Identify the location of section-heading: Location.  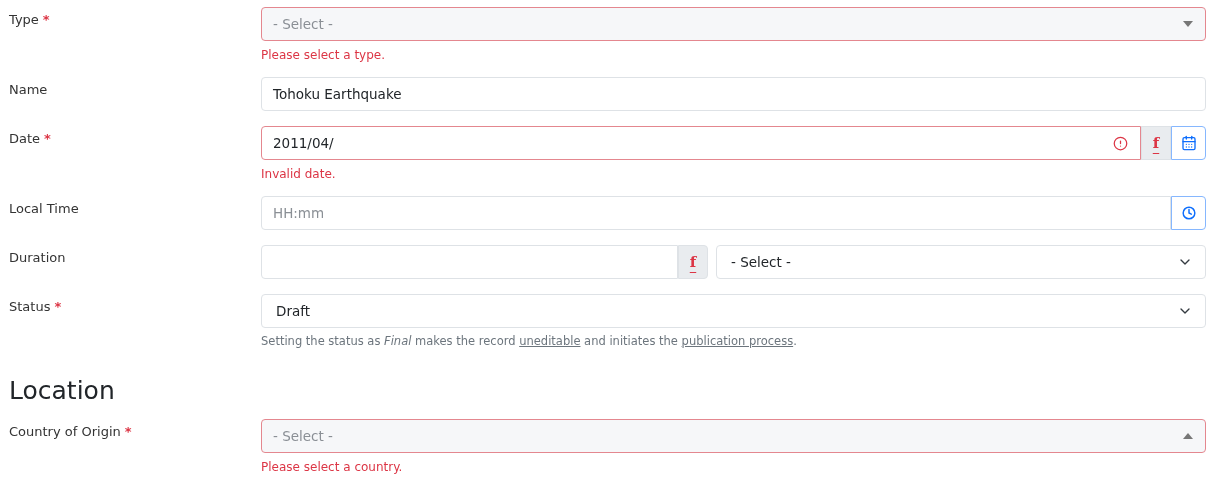
(62, 390).